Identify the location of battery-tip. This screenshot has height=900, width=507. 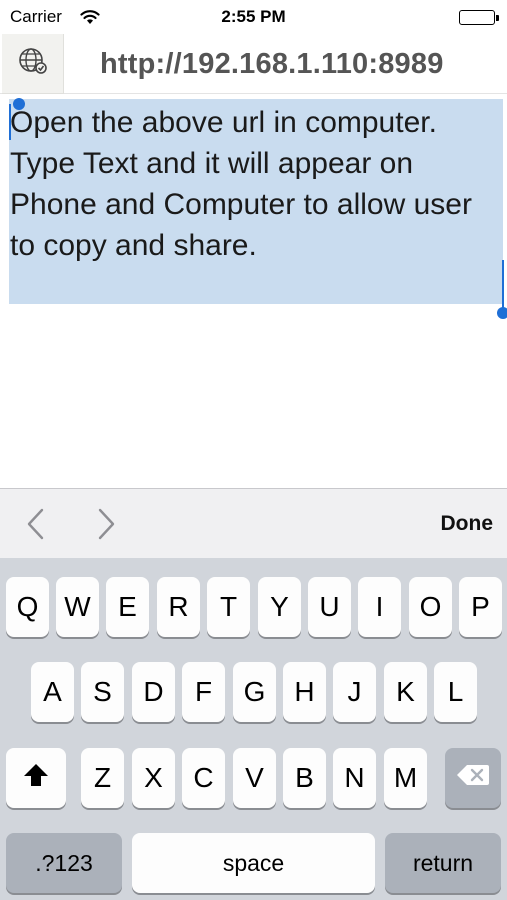
(497, 18).